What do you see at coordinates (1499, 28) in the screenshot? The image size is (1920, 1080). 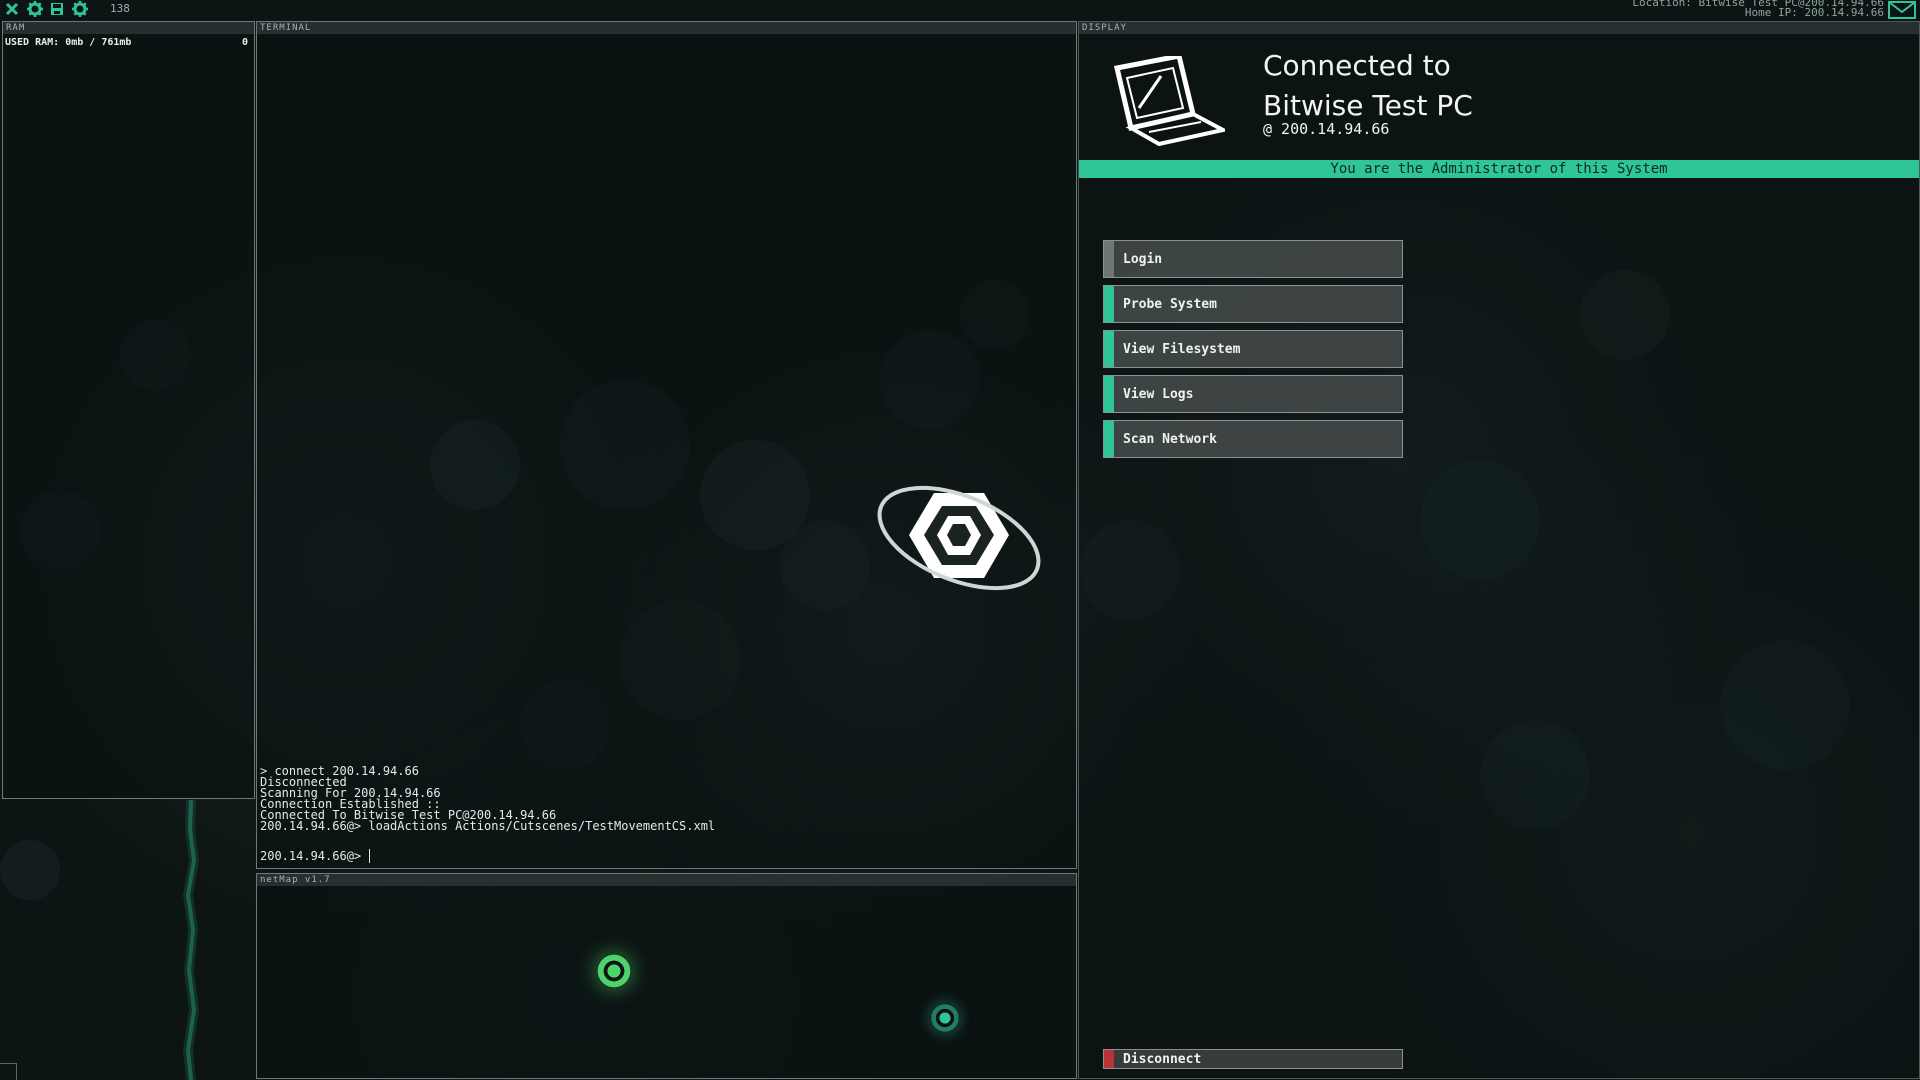 I see `display-panel-title: DISPLAY` at bounding box center [1499, 28].